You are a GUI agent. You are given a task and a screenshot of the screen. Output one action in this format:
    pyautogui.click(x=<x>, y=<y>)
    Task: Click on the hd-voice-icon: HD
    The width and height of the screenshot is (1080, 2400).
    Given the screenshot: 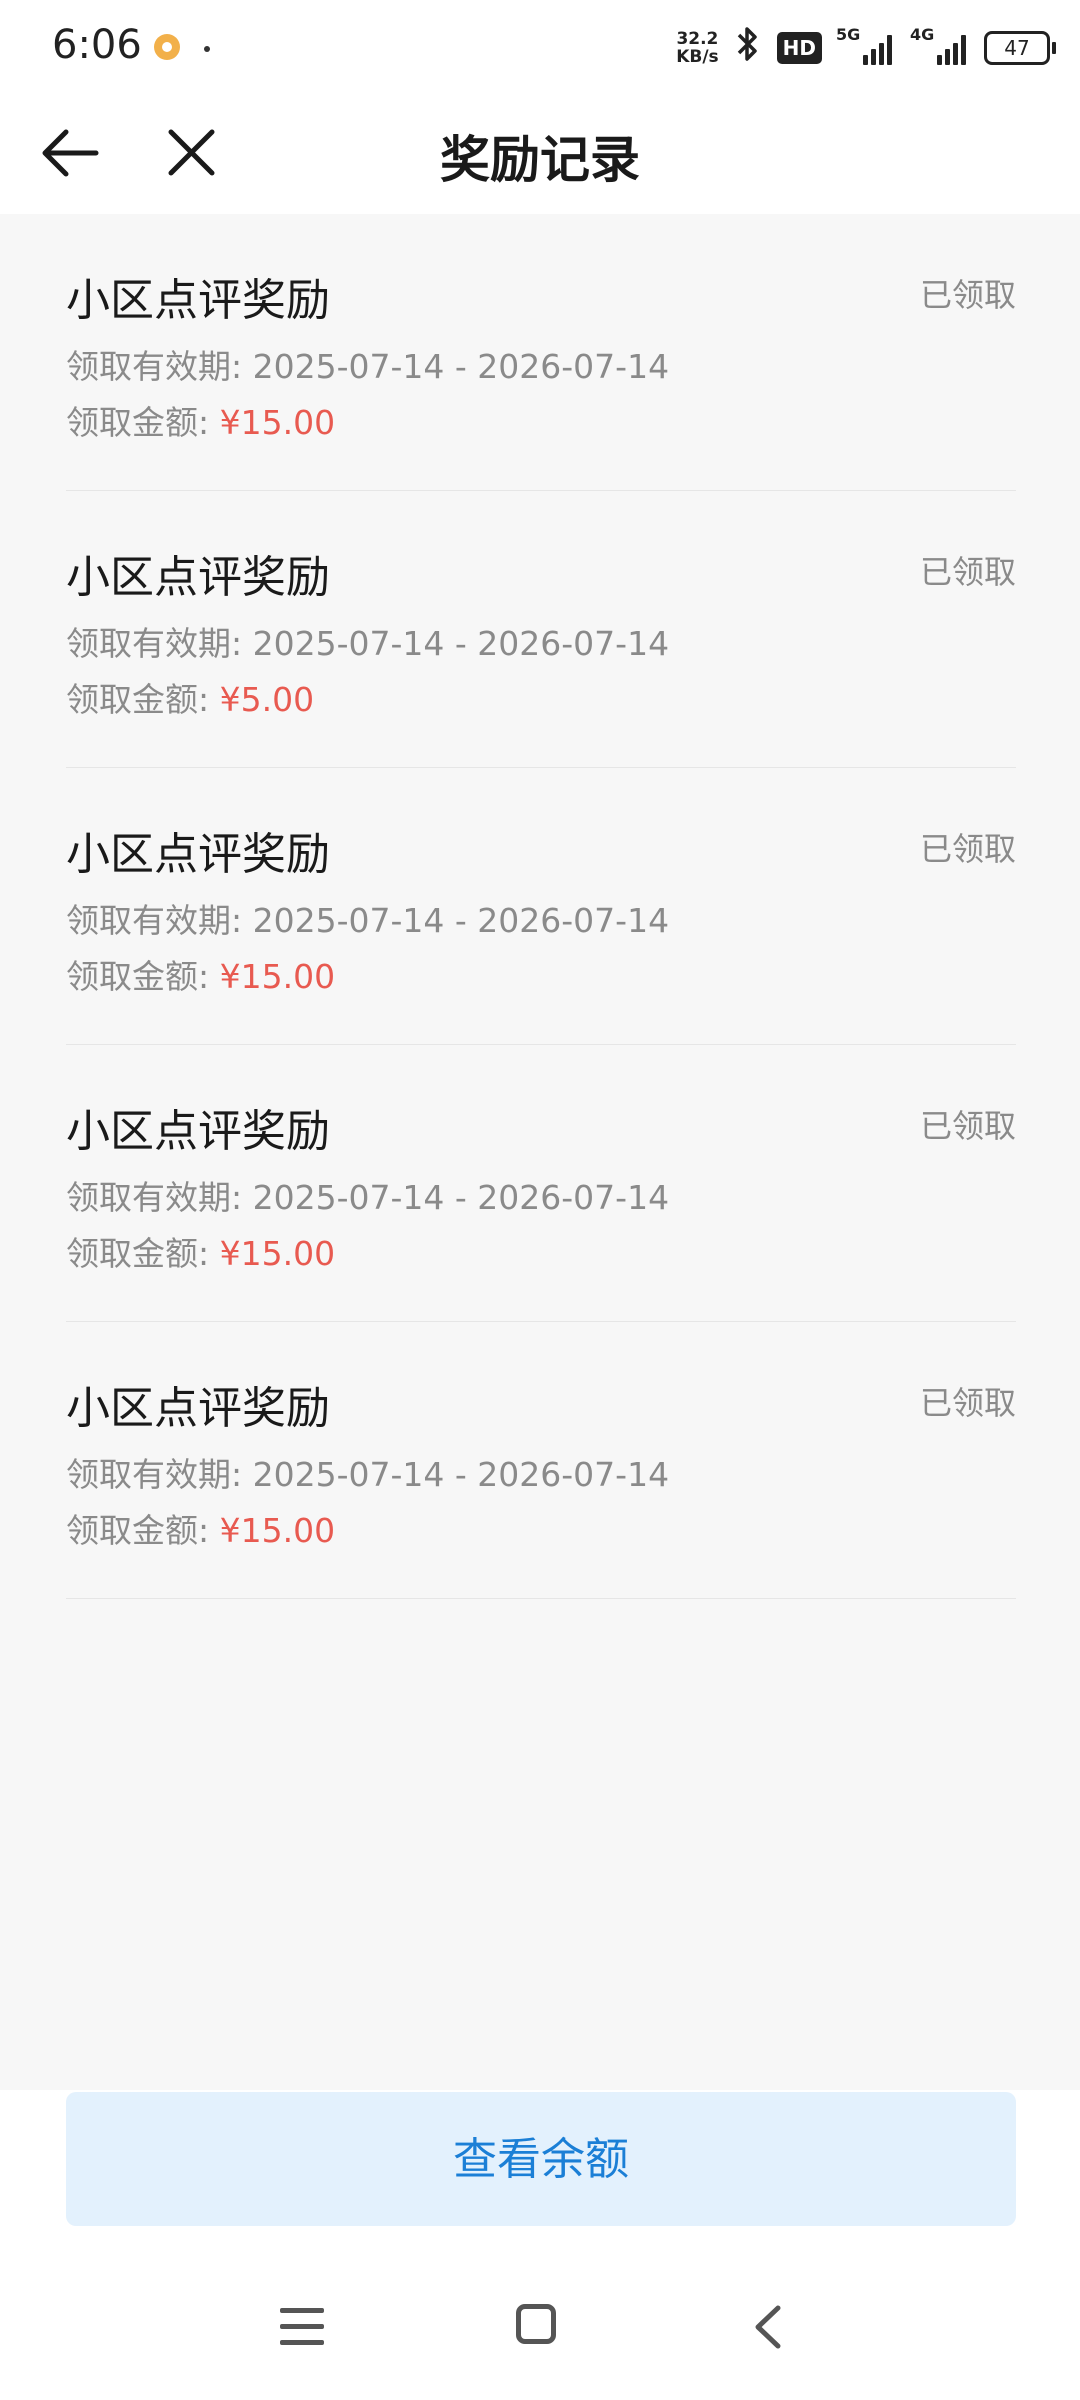 What is the action you would take?
    pyautogui.click(x=799, y=48)
    